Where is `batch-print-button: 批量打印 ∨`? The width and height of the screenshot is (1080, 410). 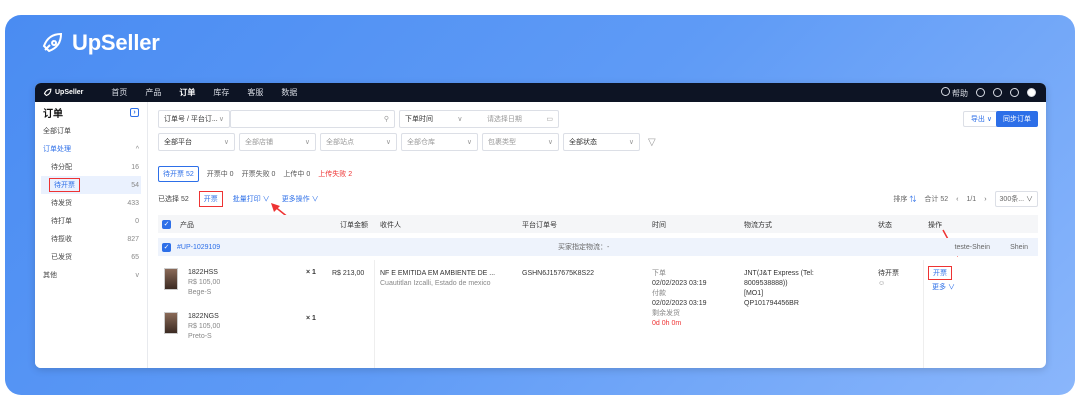 batch-print-button: 批量打印 ∨ is located at coordinates (251, 199).